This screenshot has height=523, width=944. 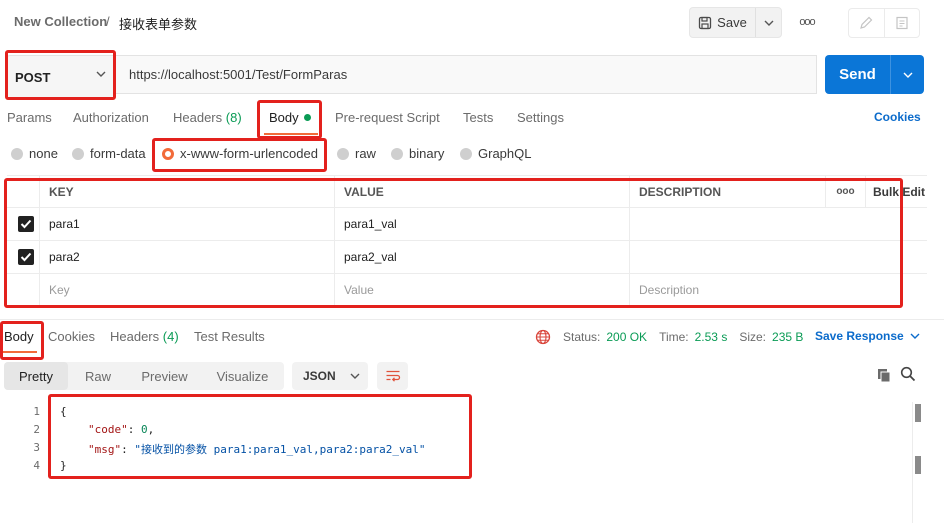 What do you see at coordinates (481, 224) in the screenshot?
I see `param-value: para1_val` at bounding box center [481, 224].